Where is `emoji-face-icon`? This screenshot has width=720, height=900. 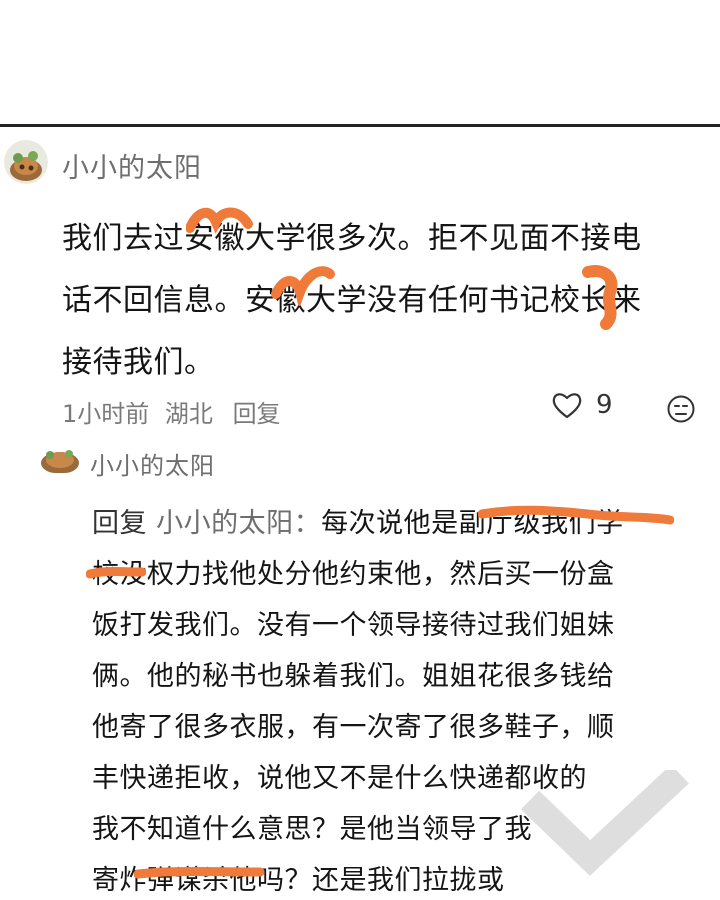 emoji-face-icon is located at coordinates (681, 409).